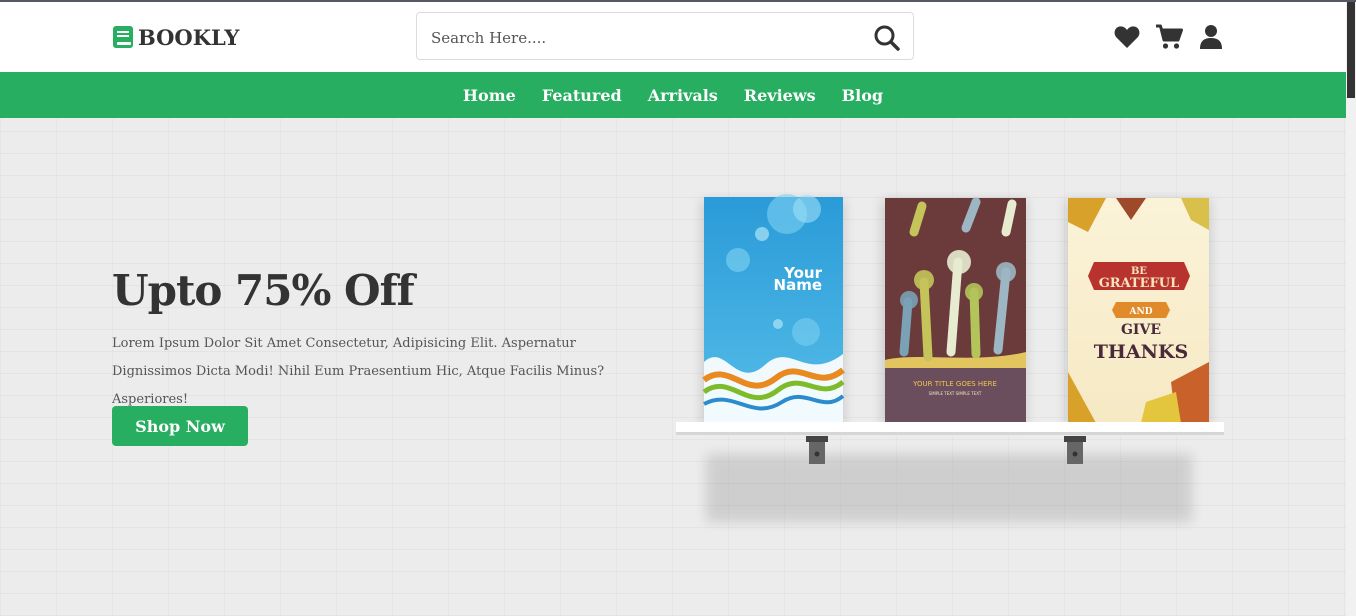 The image size is (1356, 616). What do you see at coordinates (123, 37) in the screenshot?
I see `book-icon` at bounding box center [123, 37].